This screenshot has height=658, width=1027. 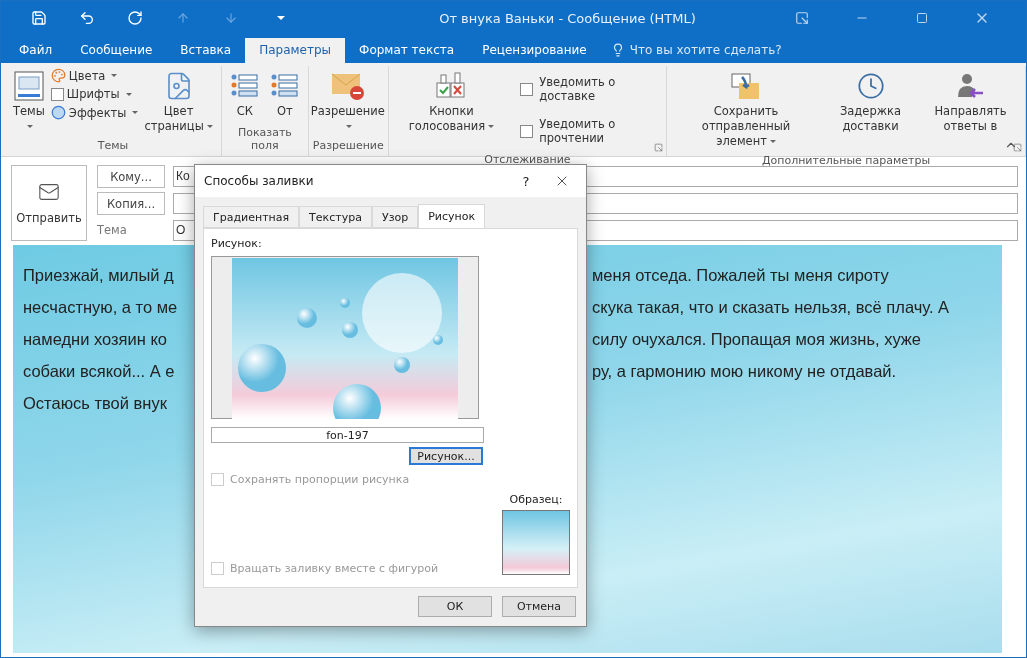 I want to click on body-text: скука такая, что и сказать нельзя, всё плачу. А, so click(x=771, y=307).